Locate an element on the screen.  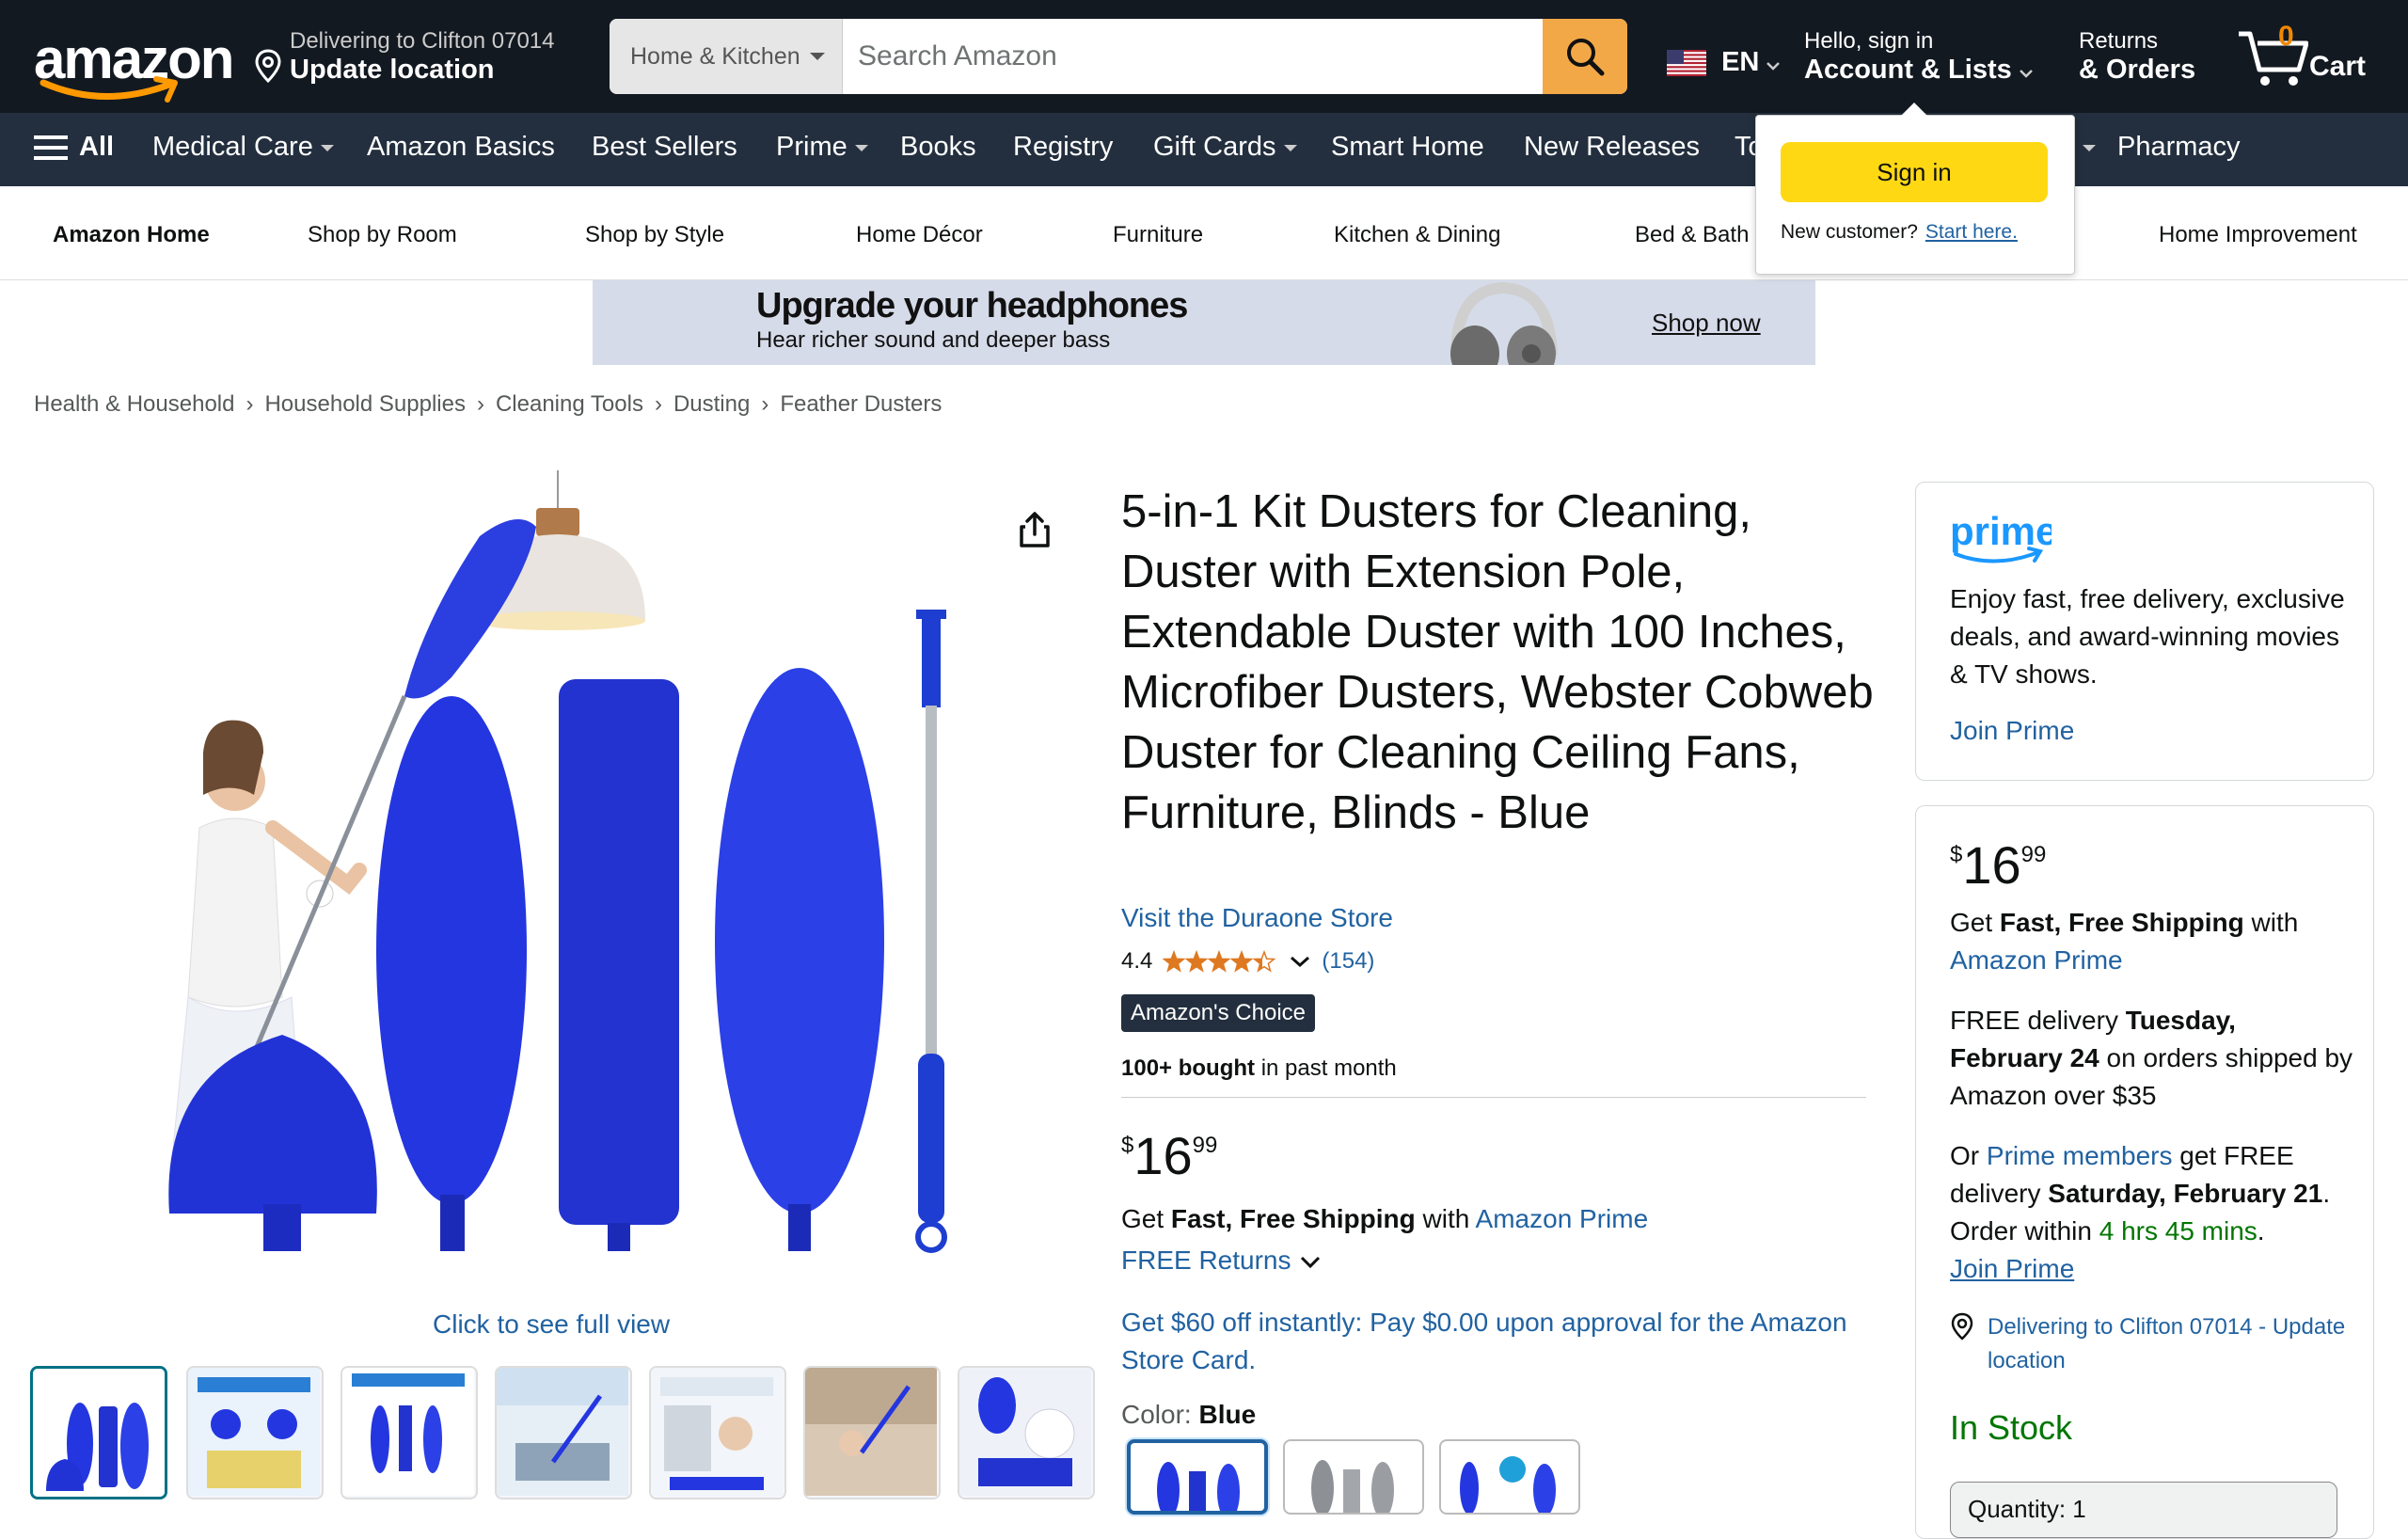
cart-button: 0 Cart is located at coordinates (2312, 58).